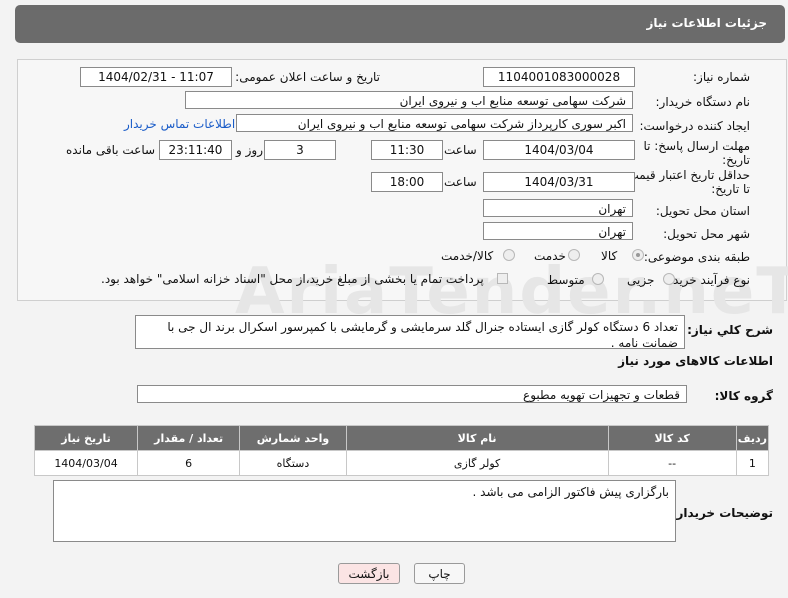 The width and height of the screenshot is (788, 598). What do you see at coordinates (706, 234) in the screenshot?
I see `city-label: شهر محل تحویل:` at bounding box center [706, 234].